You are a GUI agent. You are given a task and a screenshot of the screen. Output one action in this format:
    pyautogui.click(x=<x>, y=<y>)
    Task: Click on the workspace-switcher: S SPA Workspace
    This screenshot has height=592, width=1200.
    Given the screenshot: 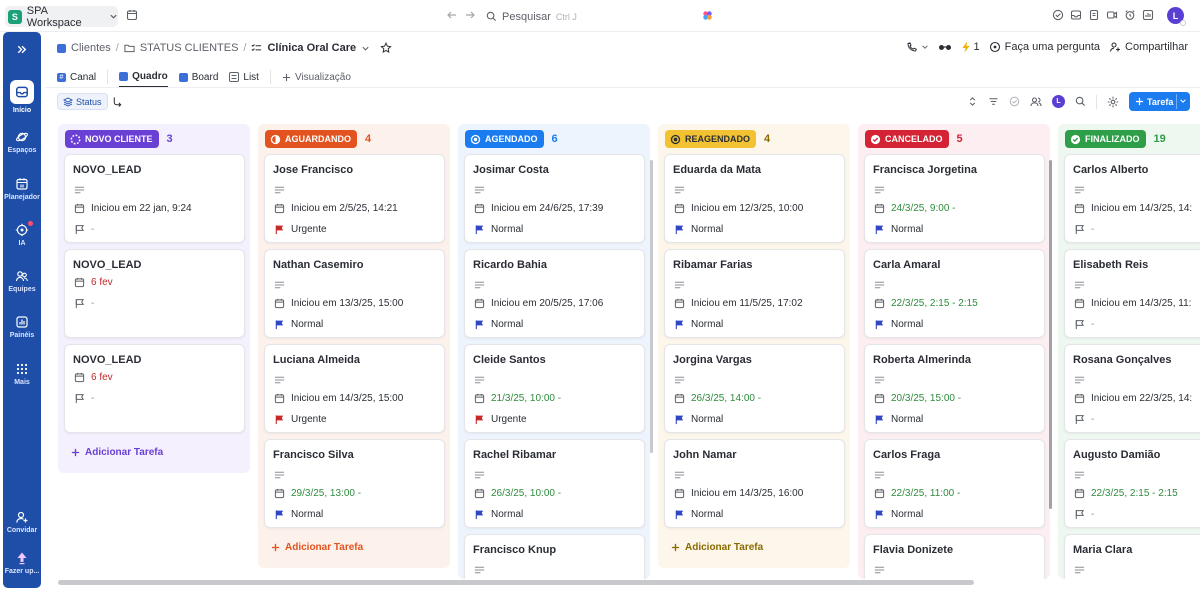 What is the action you would take?
    pyautogui.click(x=61, y=17)
    